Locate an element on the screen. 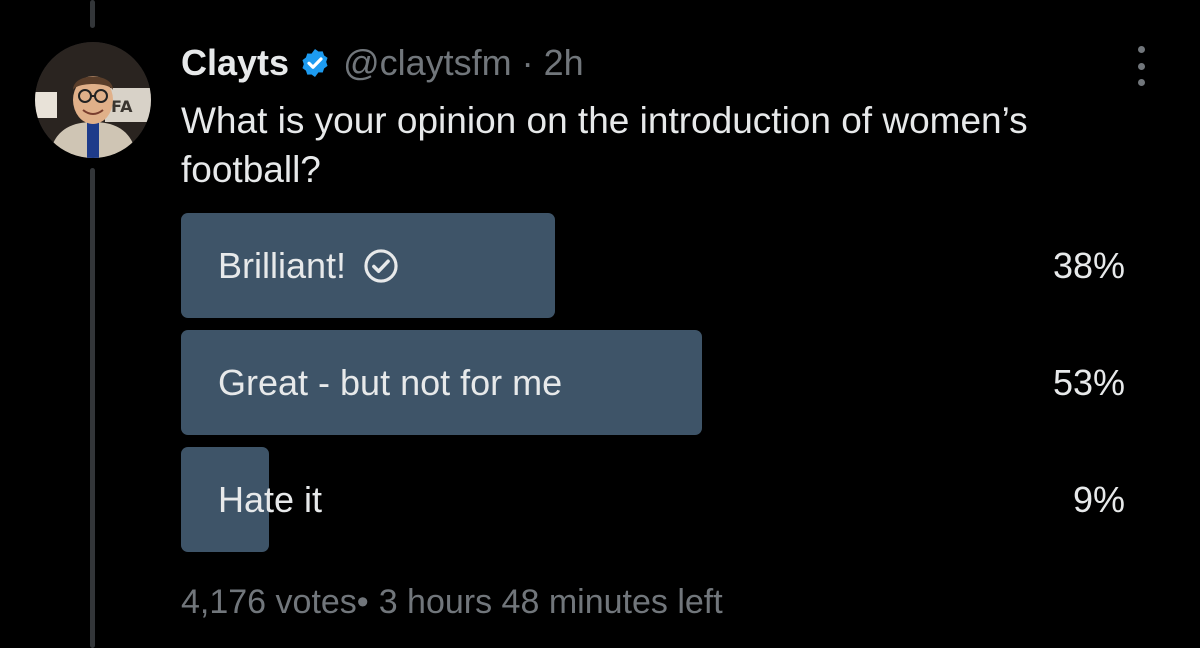  more-options-icon is located at coordinates (1141, 66).